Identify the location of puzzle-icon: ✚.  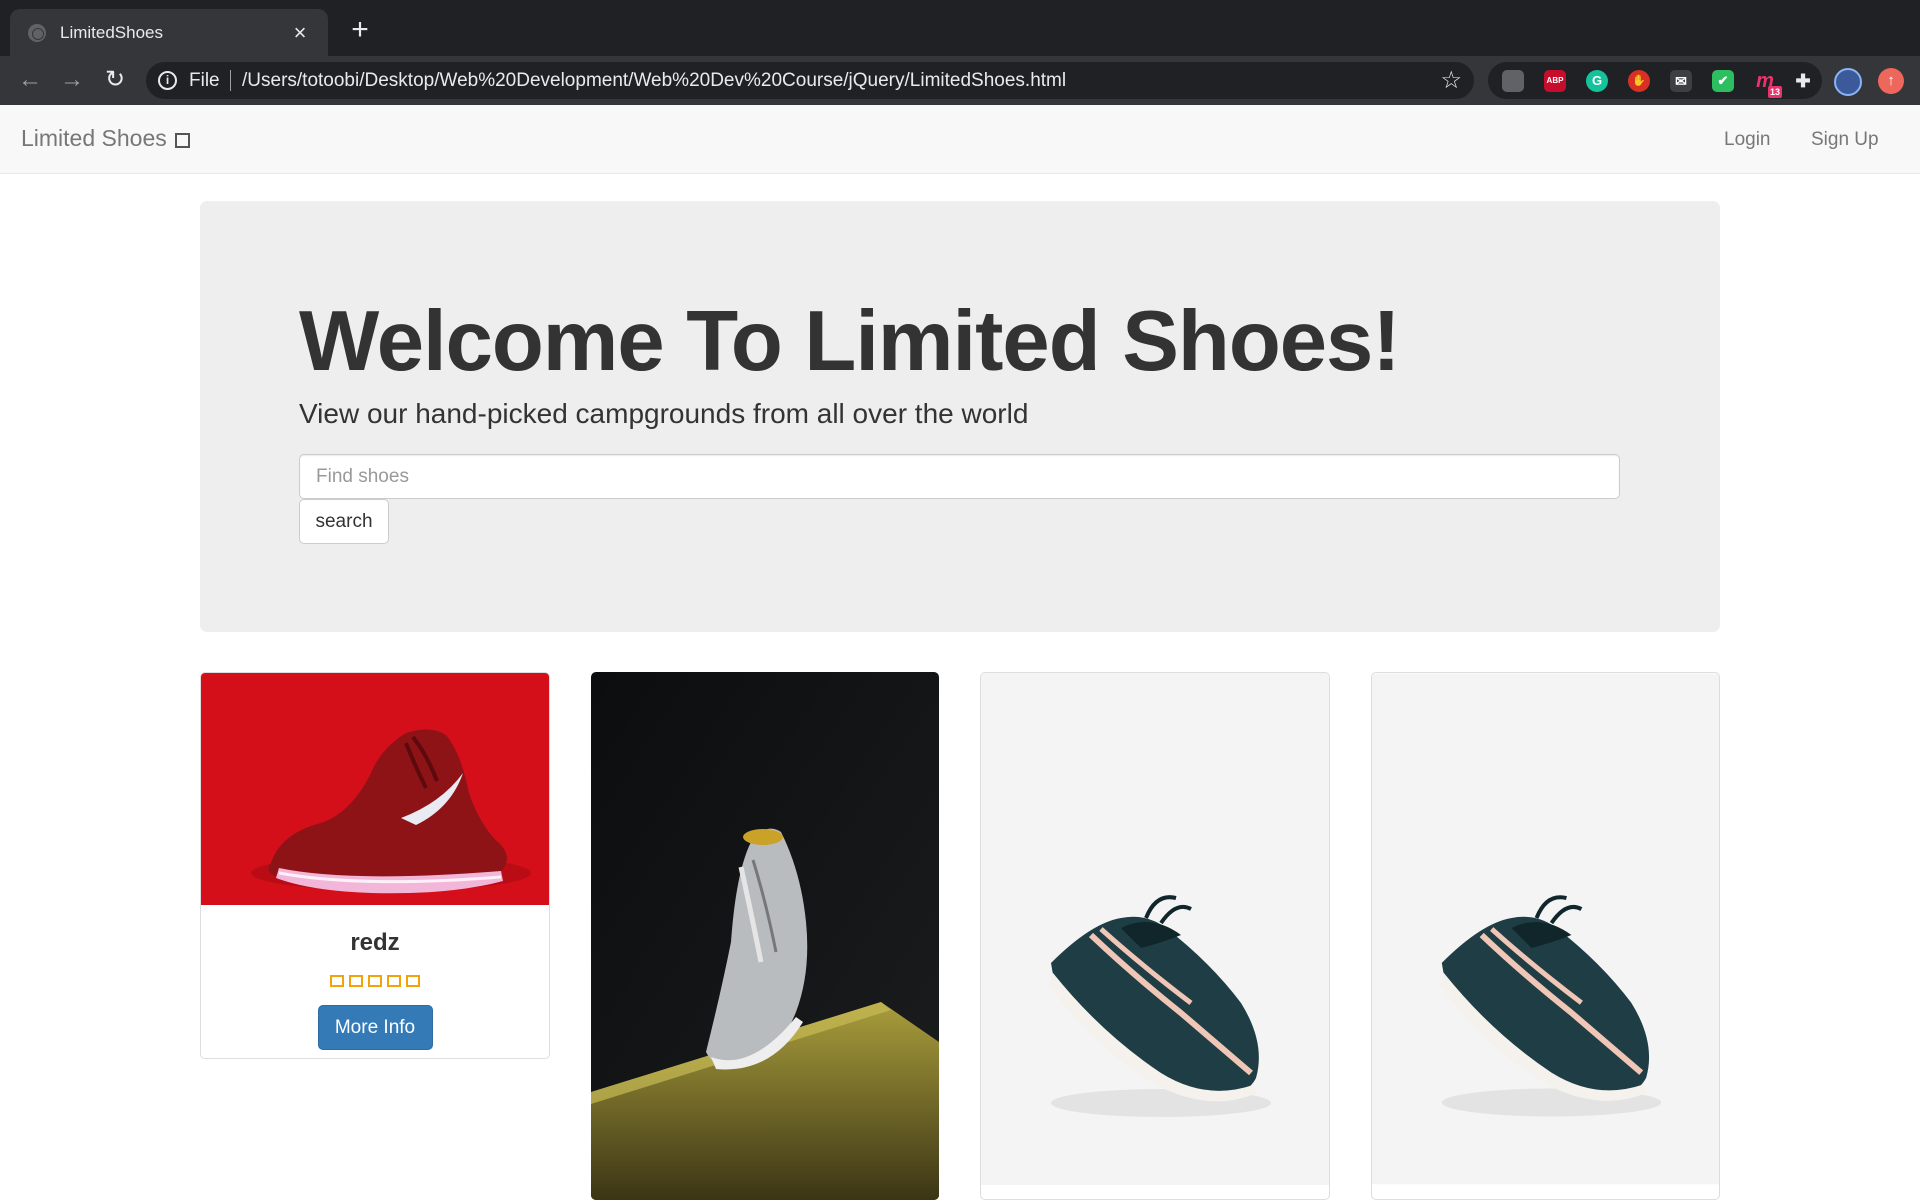
(1803, 81).